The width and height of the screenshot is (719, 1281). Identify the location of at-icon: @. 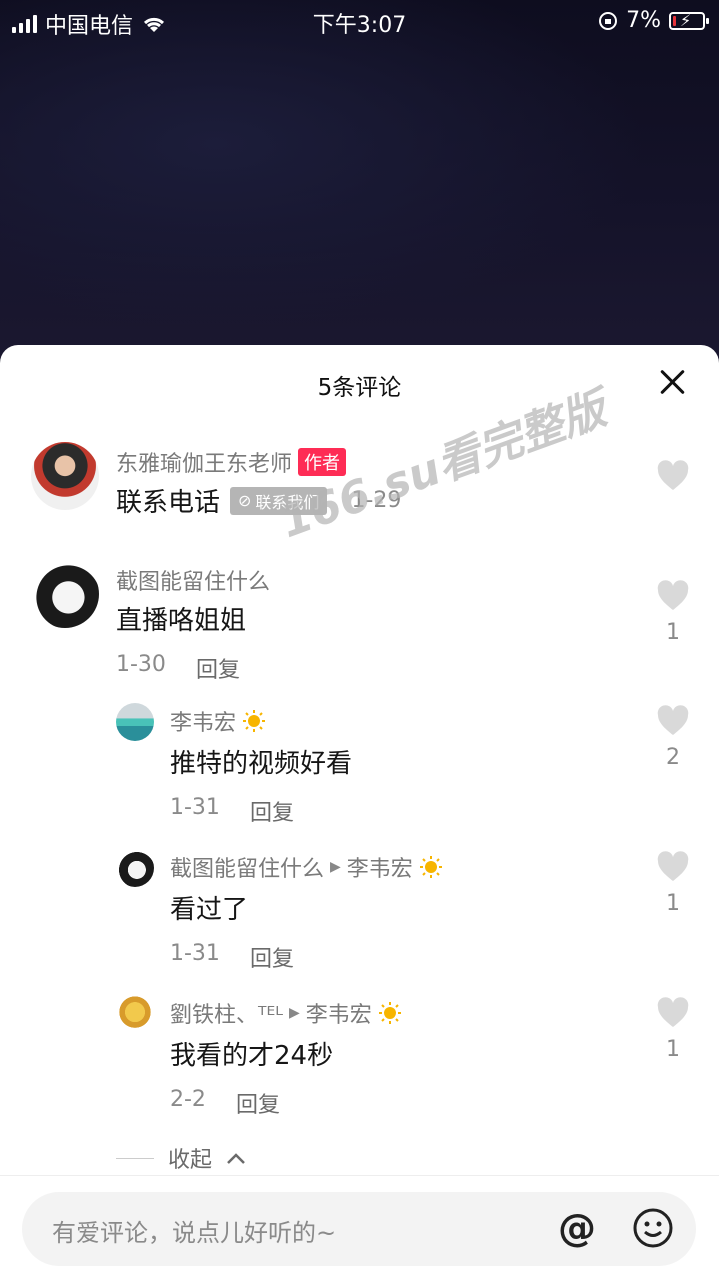
(577, 1228).